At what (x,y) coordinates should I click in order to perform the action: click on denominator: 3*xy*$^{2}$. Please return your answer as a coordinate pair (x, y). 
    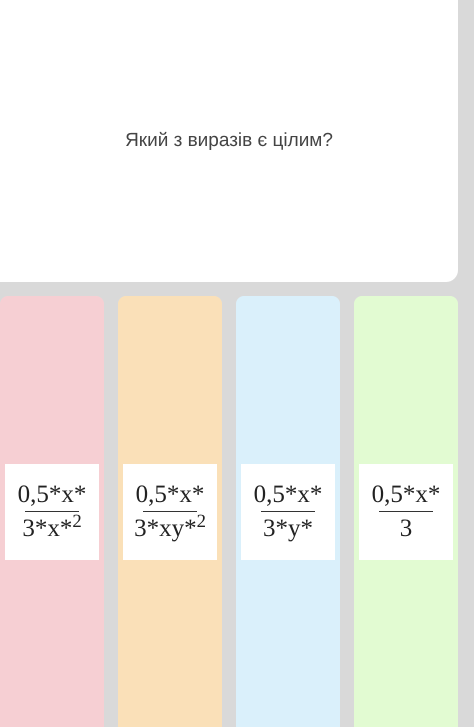
    Looking at the image, I should click on (170, 528).